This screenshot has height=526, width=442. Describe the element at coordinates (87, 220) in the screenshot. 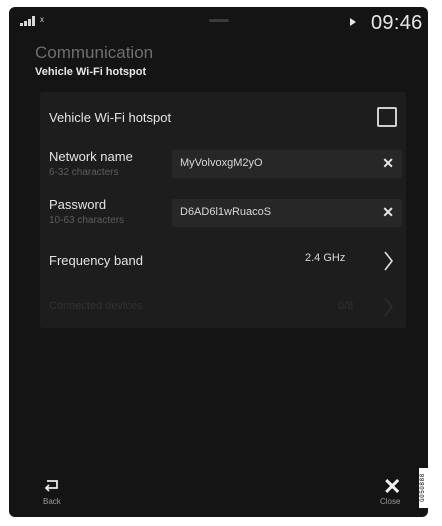

I see `password-hint: 10-63 characters` at that location.